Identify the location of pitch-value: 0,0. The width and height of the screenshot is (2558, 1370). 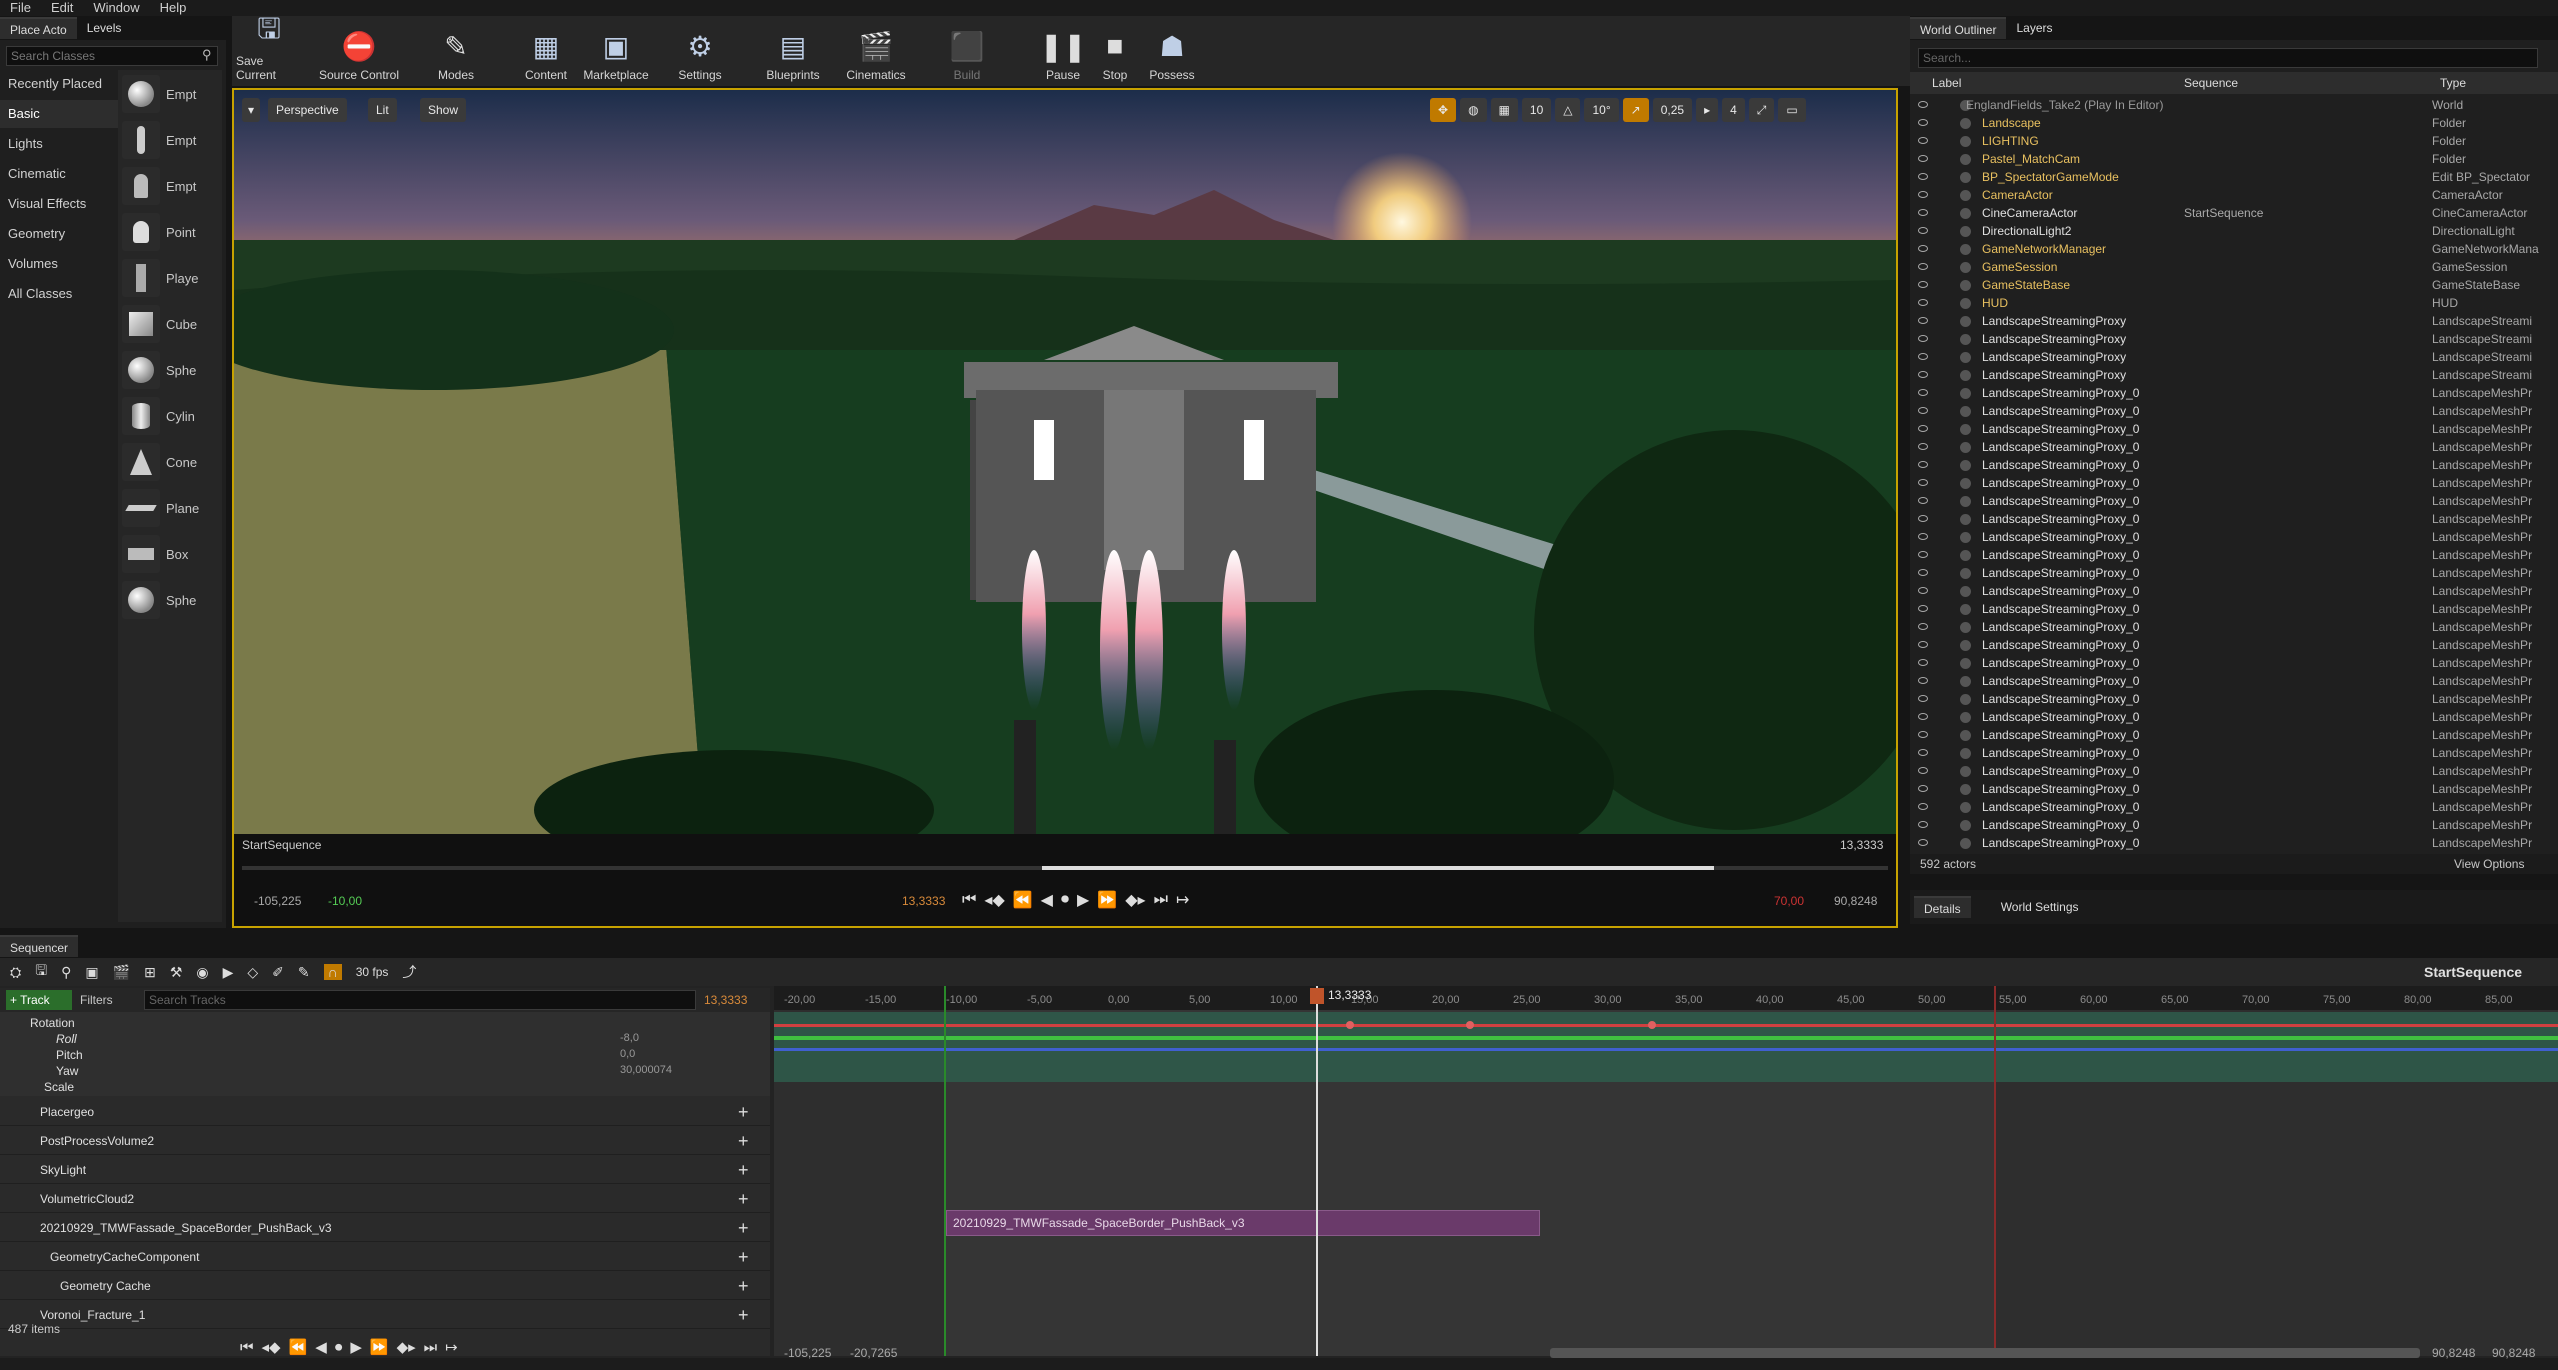
(627, 1054).